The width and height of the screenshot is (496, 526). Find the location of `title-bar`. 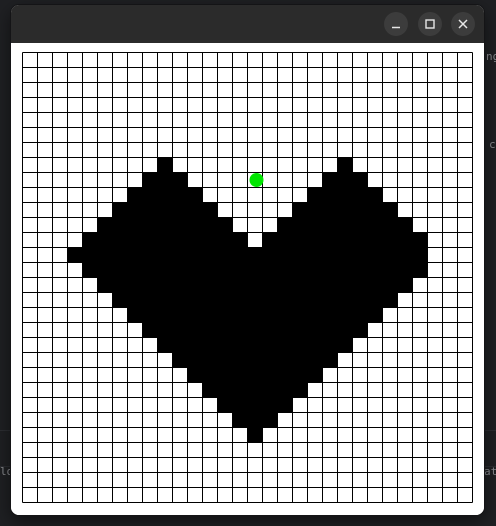

title-bar is located at coordinates (247, 24).